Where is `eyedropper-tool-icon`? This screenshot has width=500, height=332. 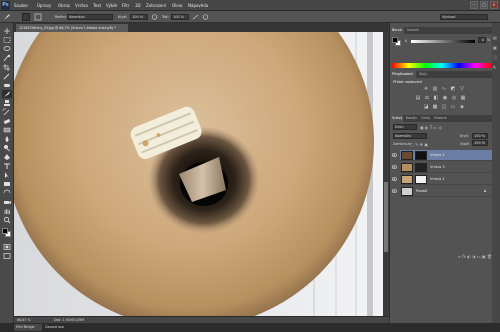
eyedropper-tool-icon is located at coordinates (7, 76).